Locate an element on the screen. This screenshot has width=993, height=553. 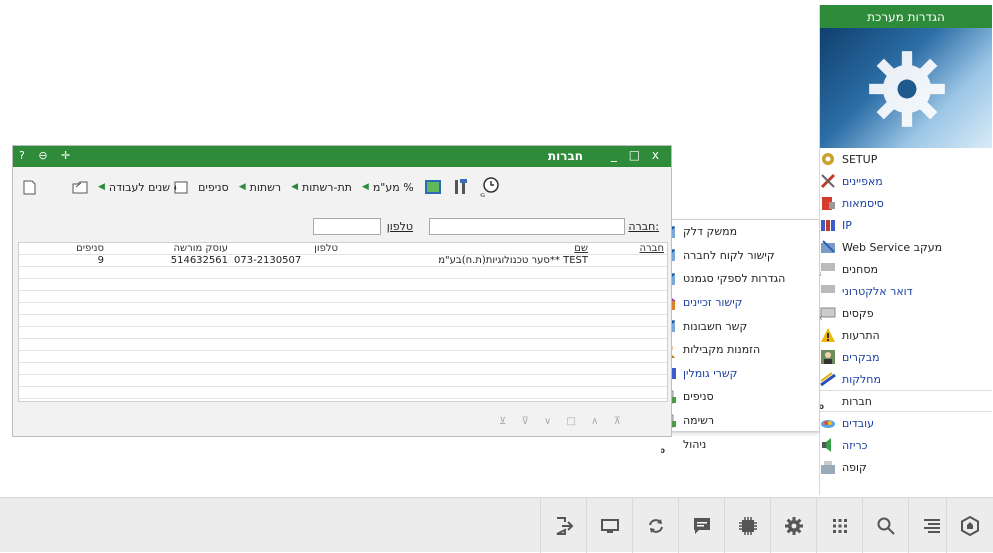
submenu-item-parallel-orders: הזמנות מקבילות is located at coordinates (740, 350).